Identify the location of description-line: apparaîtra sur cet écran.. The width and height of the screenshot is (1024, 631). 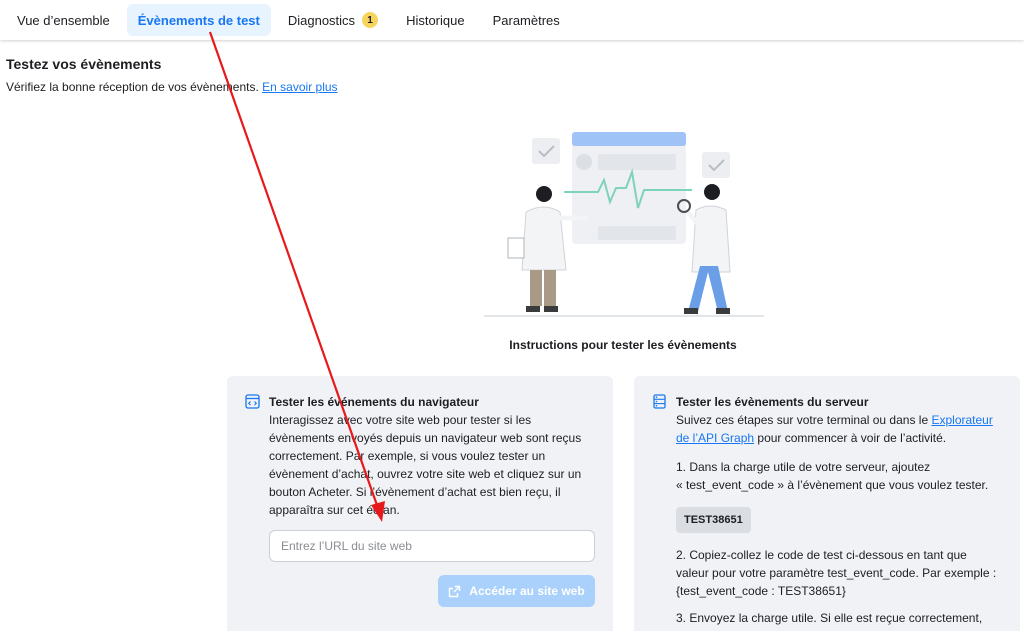
(334, 510).